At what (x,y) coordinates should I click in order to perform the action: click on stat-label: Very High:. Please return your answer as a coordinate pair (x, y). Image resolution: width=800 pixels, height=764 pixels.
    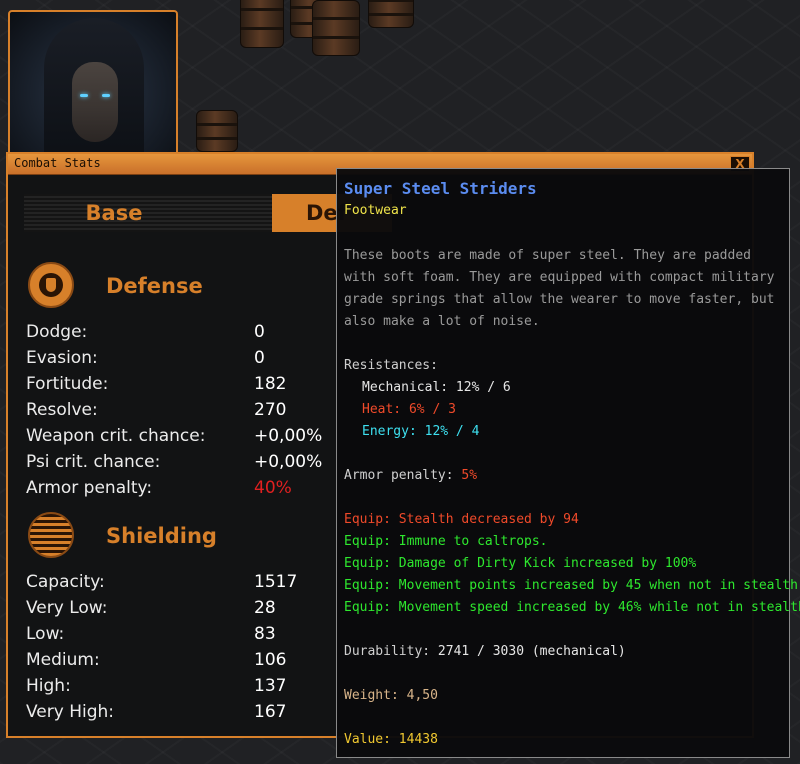
    Looking at the image, I should click on (70, 712).